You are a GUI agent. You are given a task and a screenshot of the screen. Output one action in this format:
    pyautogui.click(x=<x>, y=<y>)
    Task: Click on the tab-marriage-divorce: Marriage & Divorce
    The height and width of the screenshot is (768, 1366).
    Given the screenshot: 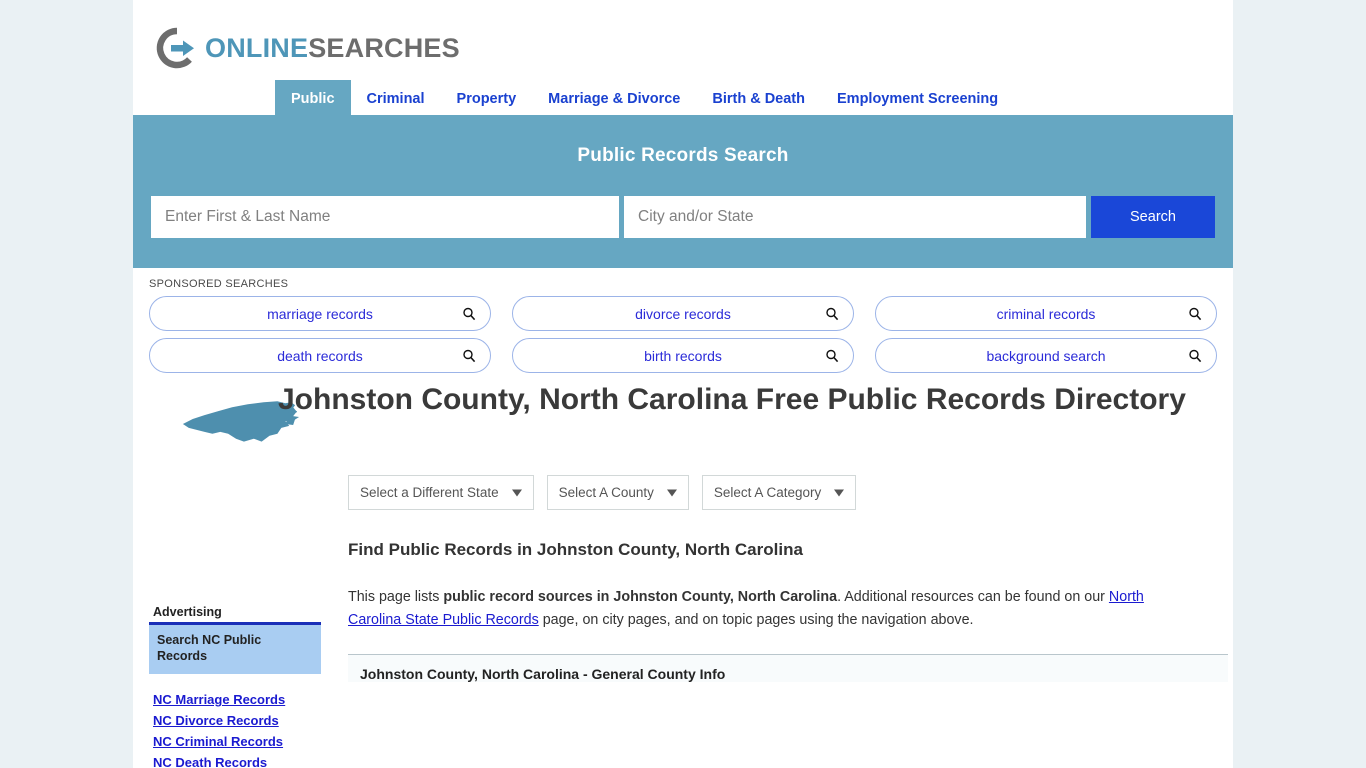 What is the action you would take?
    pyautogui.click(x=614, y=99)
    